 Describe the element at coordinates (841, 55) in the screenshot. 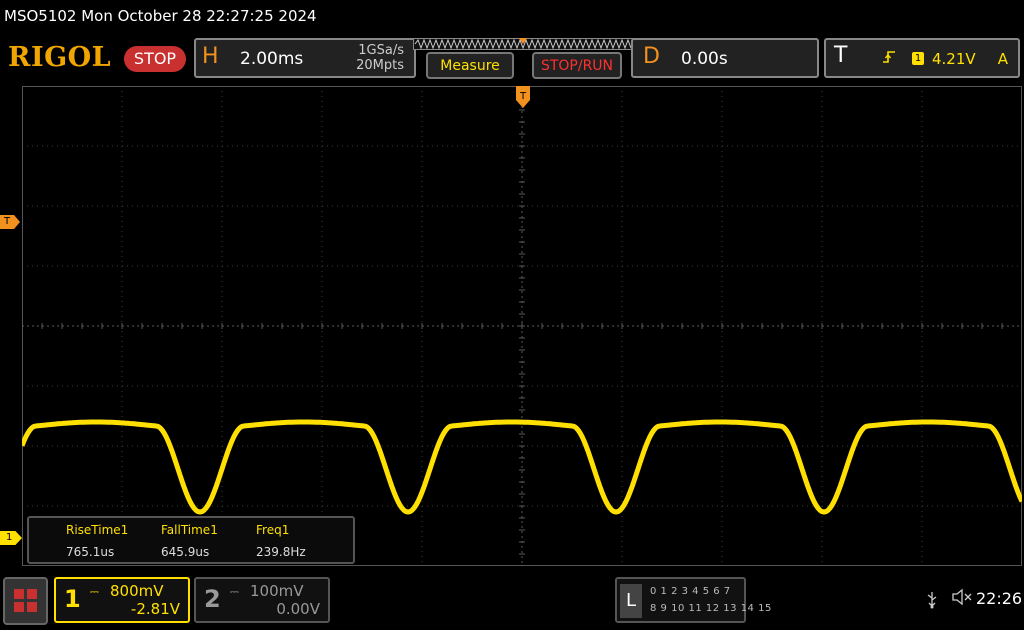

I see `trigger-letter: T` at that location.